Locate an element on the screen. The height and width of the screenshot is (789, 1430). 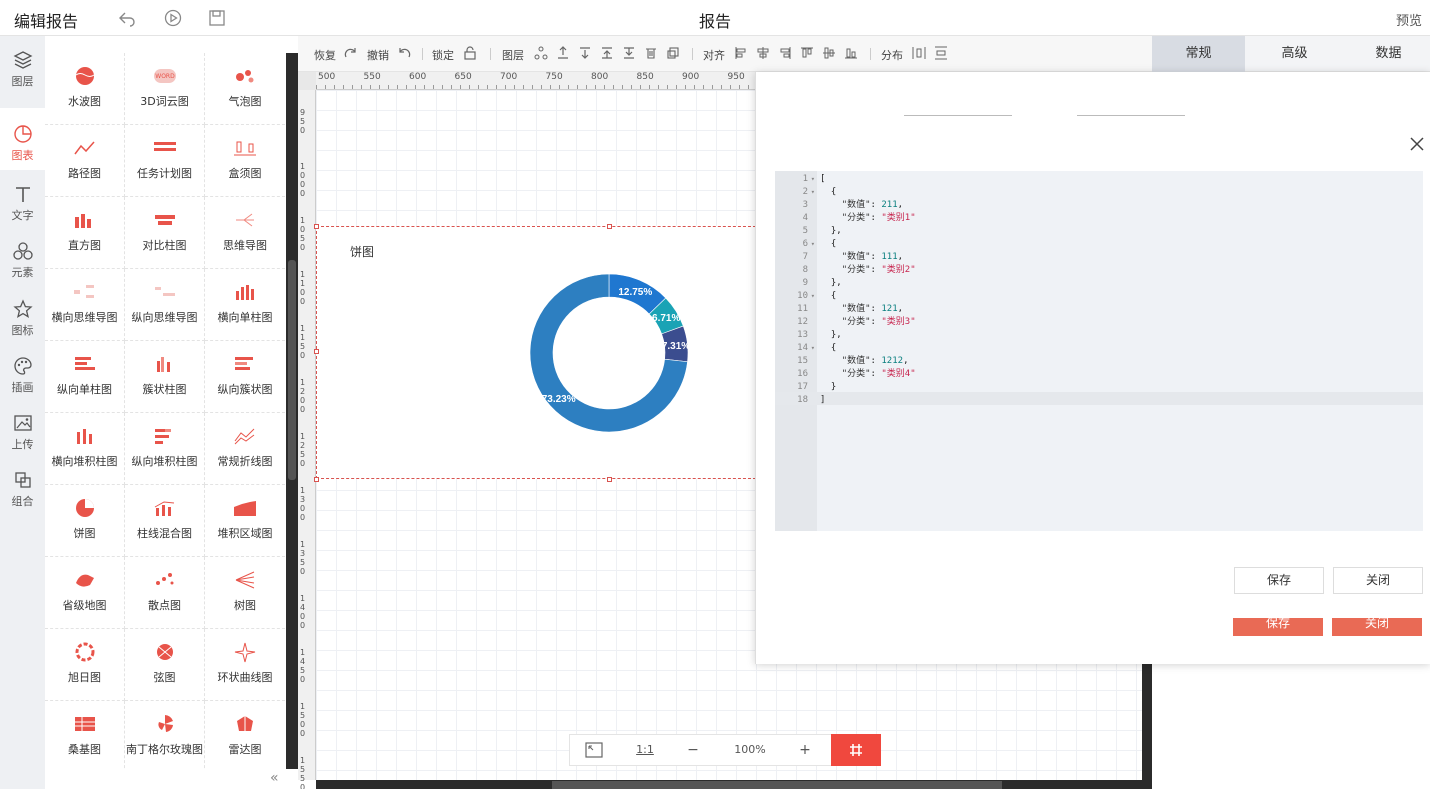
component-tile: 对比柱图 is located at coordinates (165, 233).